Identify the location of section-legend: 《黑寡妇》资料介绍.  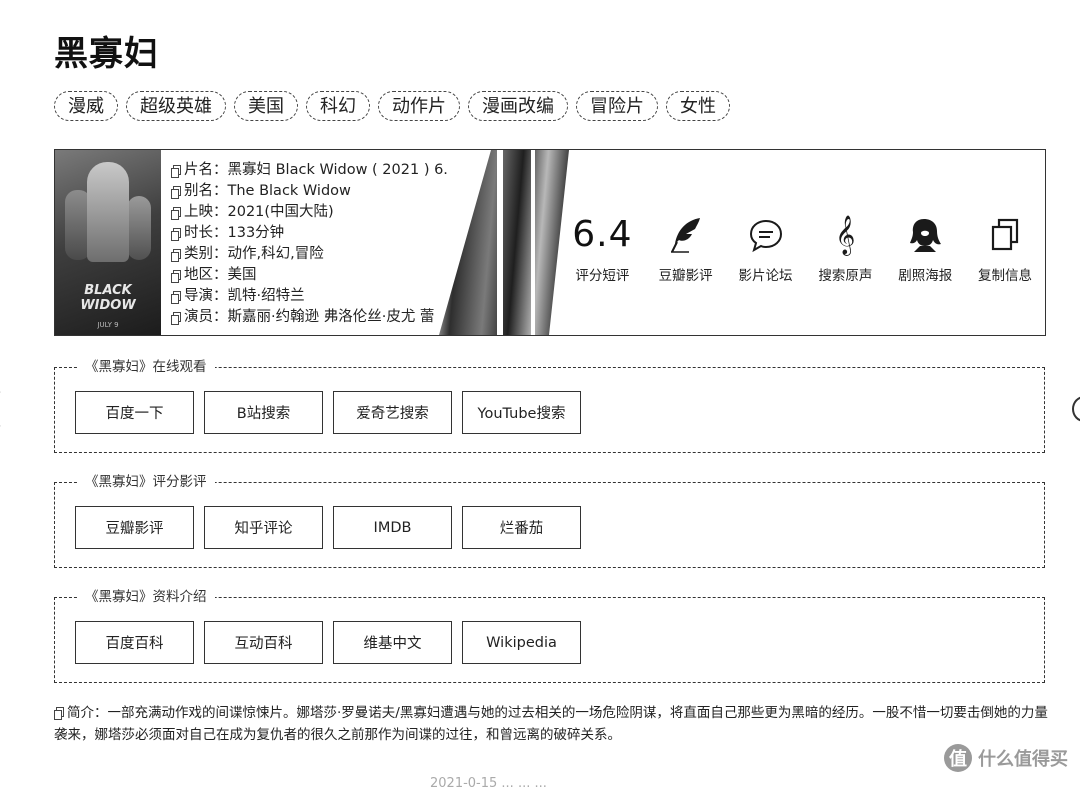
(146, 597).